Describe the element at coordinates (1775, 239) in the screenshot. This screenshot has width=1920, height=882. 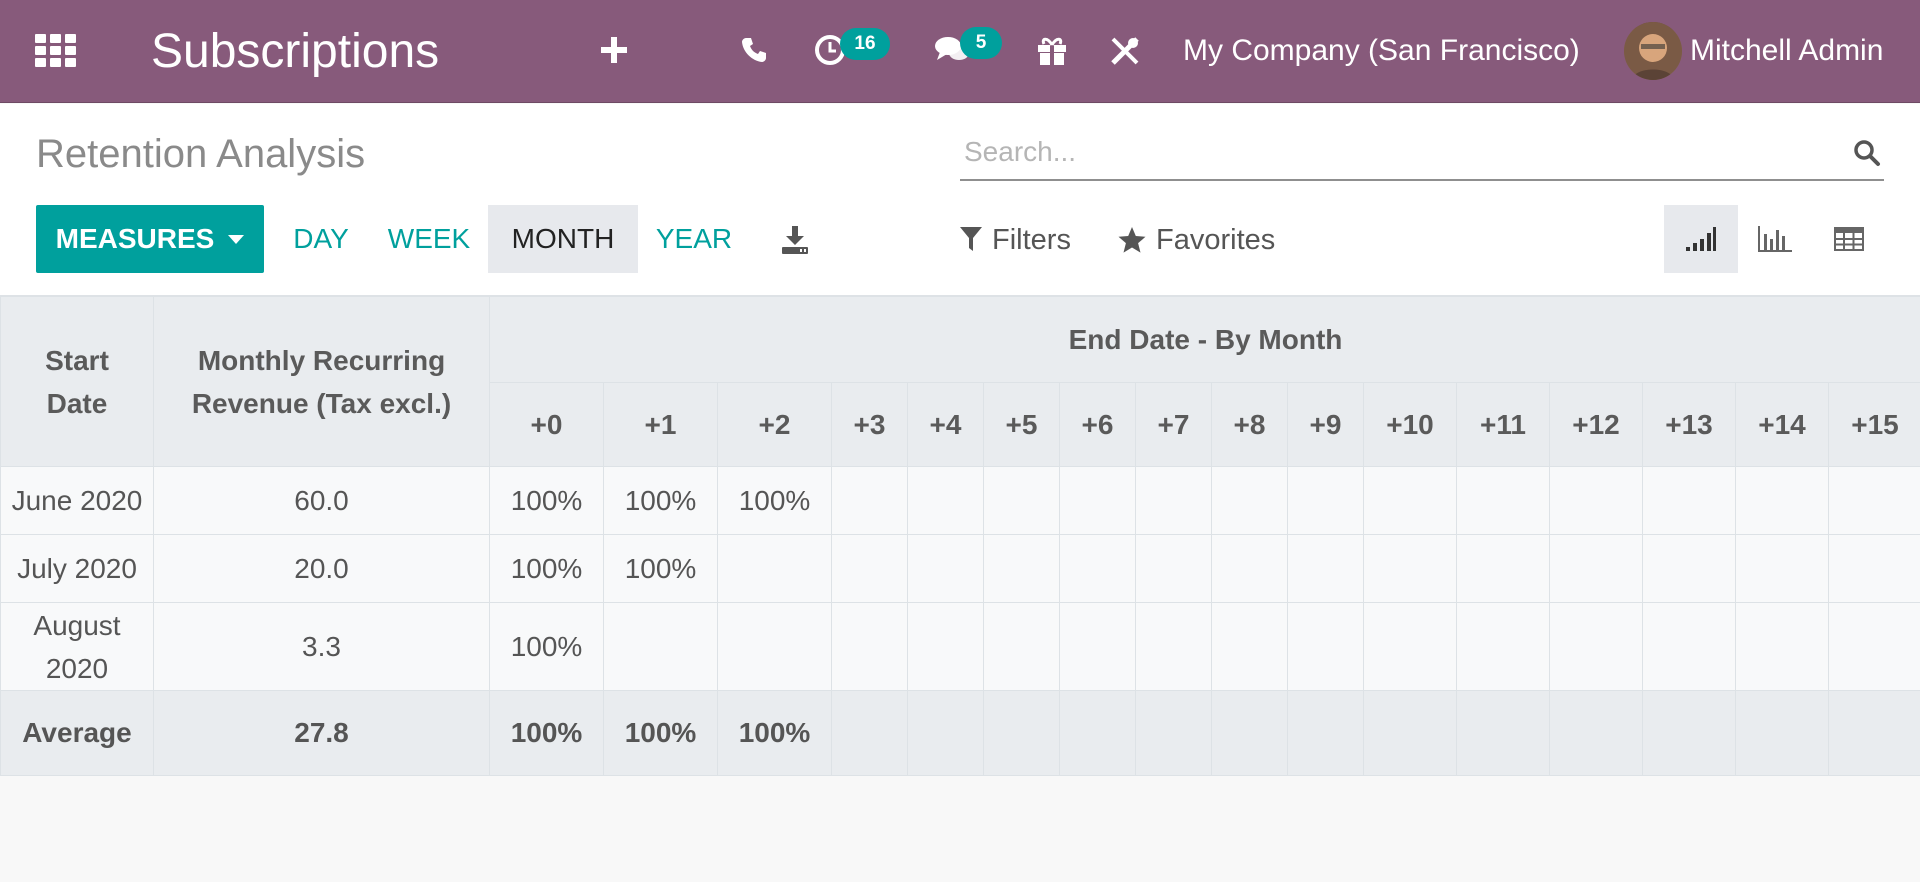
I see `graph-view-button` at that location.